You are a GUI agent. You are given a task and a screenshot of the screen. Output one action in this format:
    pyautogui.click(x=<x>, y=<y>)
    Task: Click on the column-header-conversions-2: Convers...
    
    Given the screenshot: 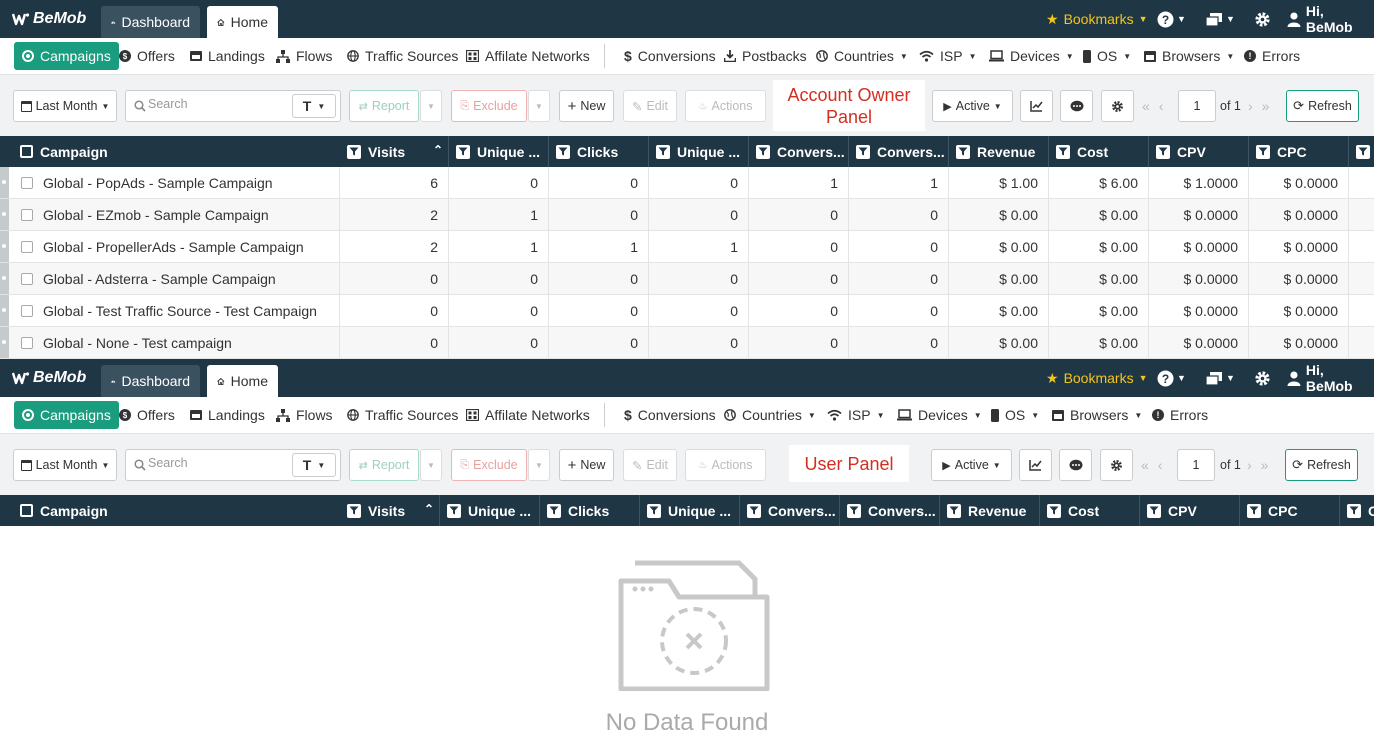 What is the action you would take?
    pyautogui.click(x=899, y=151)
    